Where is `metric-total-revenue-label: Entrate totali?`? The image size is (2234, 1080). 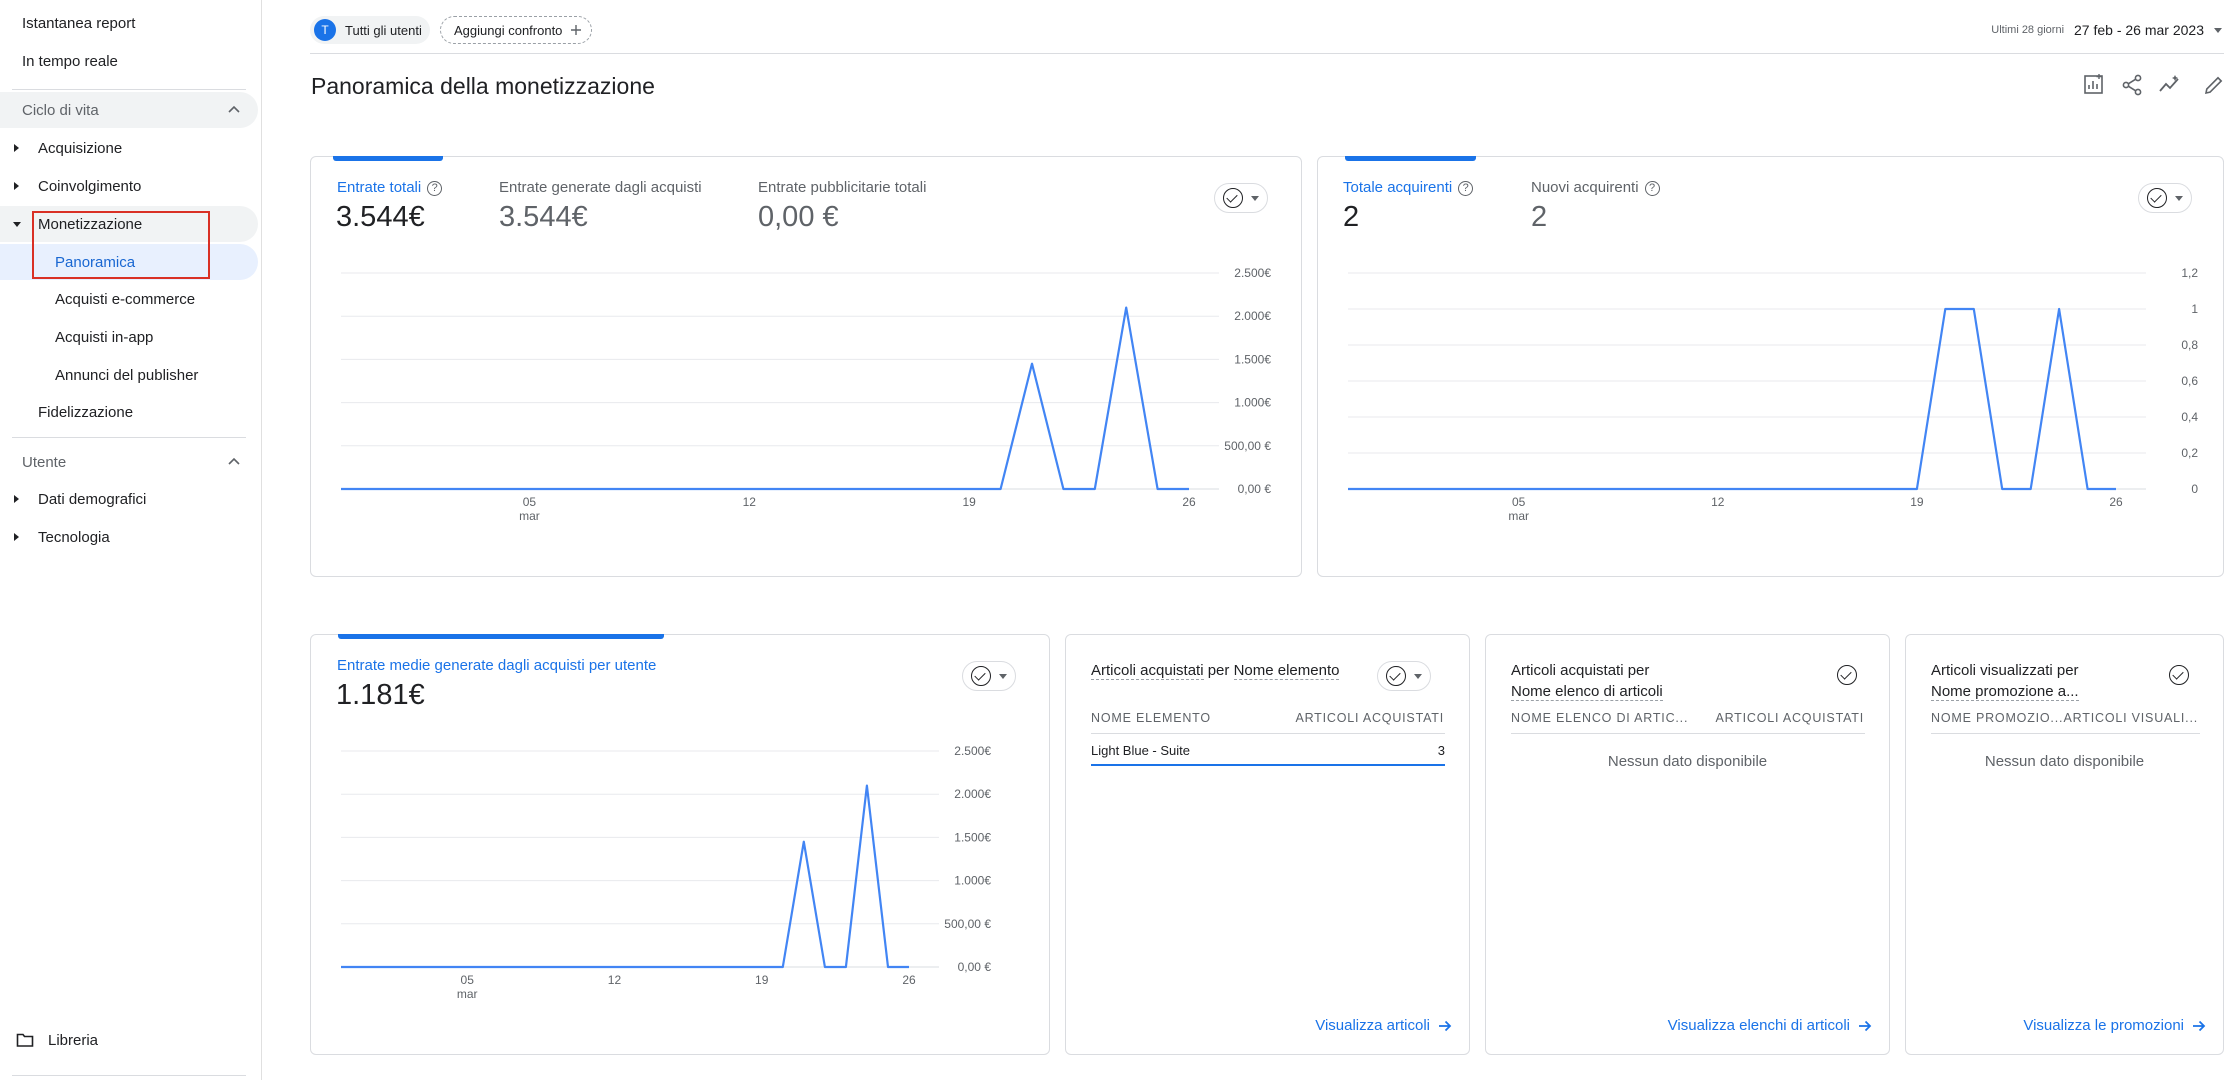
metric-total-revenue-label: Entrate totali? is located at coordinates (390, 187).